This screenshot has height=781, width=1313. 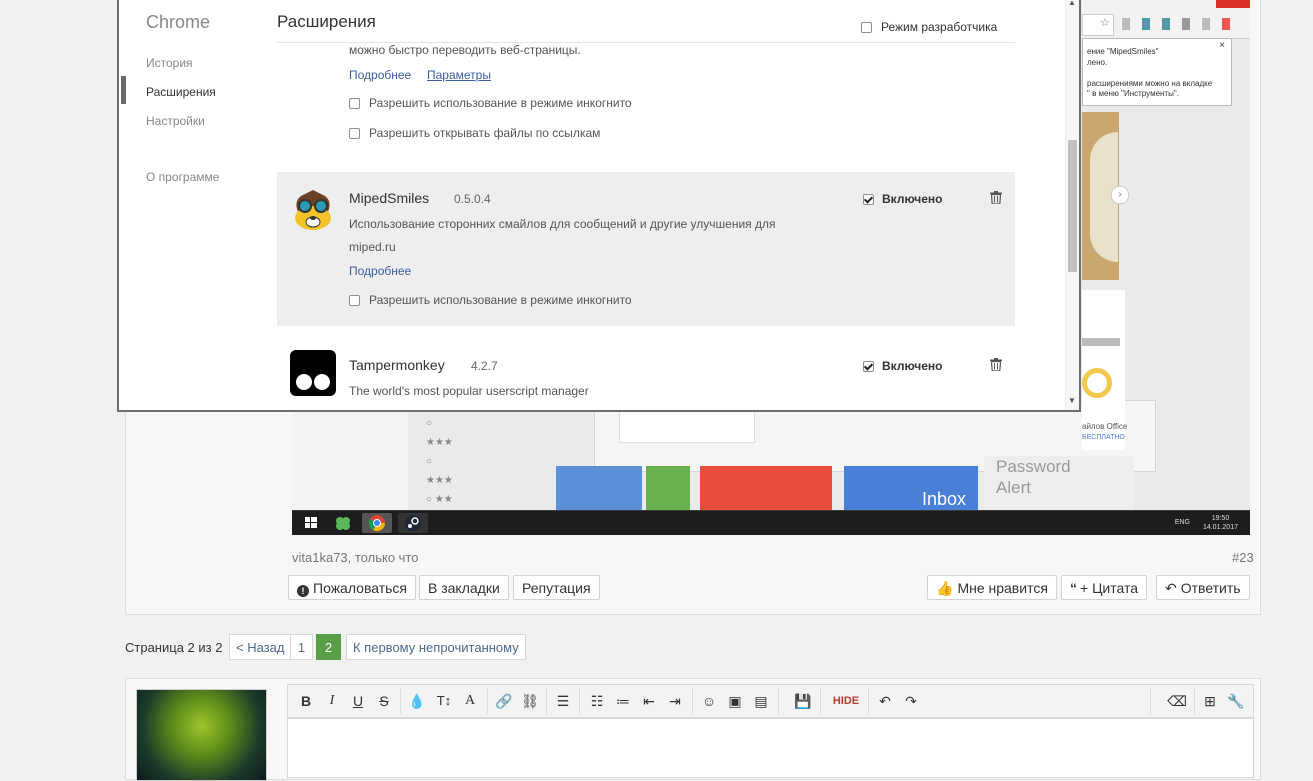 What do you see at coordinates (354, 134) in the screenshot?
I see `file-urls-checkbox` at bounding box center [354, 134].